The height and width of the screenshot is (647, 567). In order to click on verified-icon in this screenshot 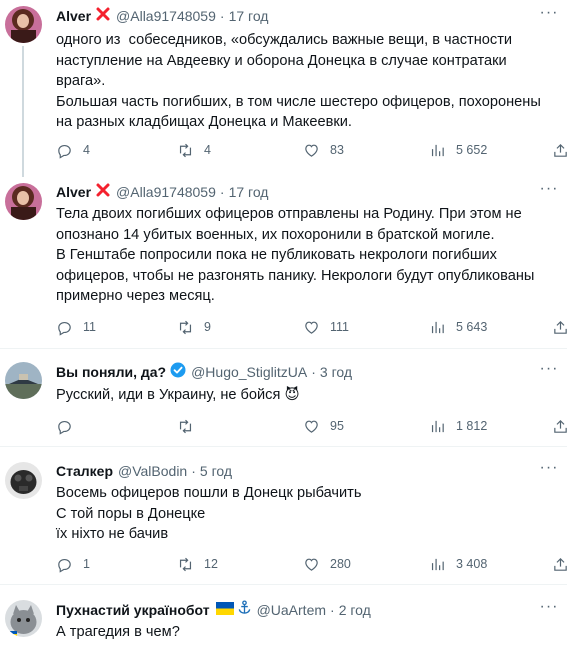, I will do `click(178, 372)`.